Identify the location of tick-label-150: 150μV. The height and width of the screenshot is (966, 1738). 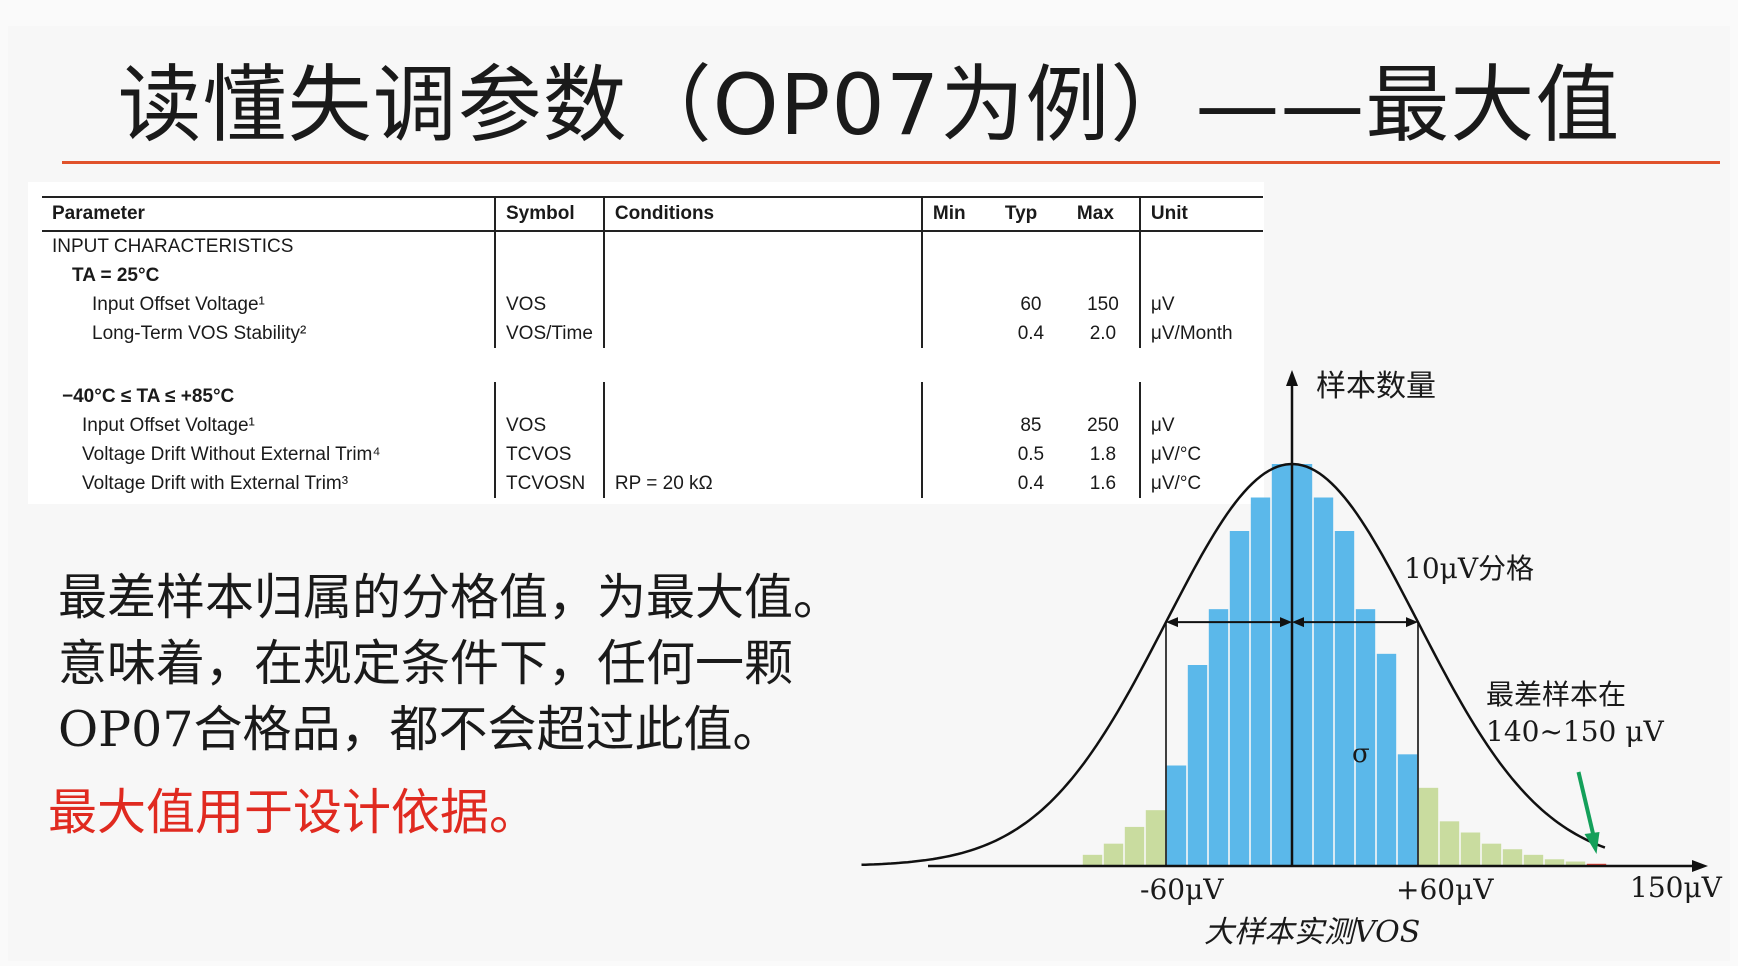
(1676, 887).